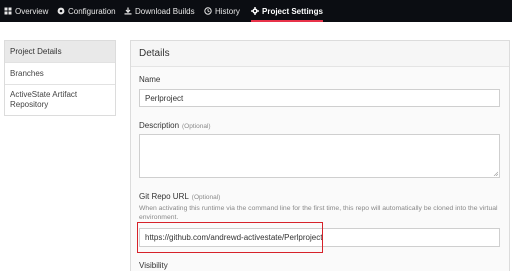 This screenshot has width=512, height=271. I want to click on gear-icon, so click(255, 11).